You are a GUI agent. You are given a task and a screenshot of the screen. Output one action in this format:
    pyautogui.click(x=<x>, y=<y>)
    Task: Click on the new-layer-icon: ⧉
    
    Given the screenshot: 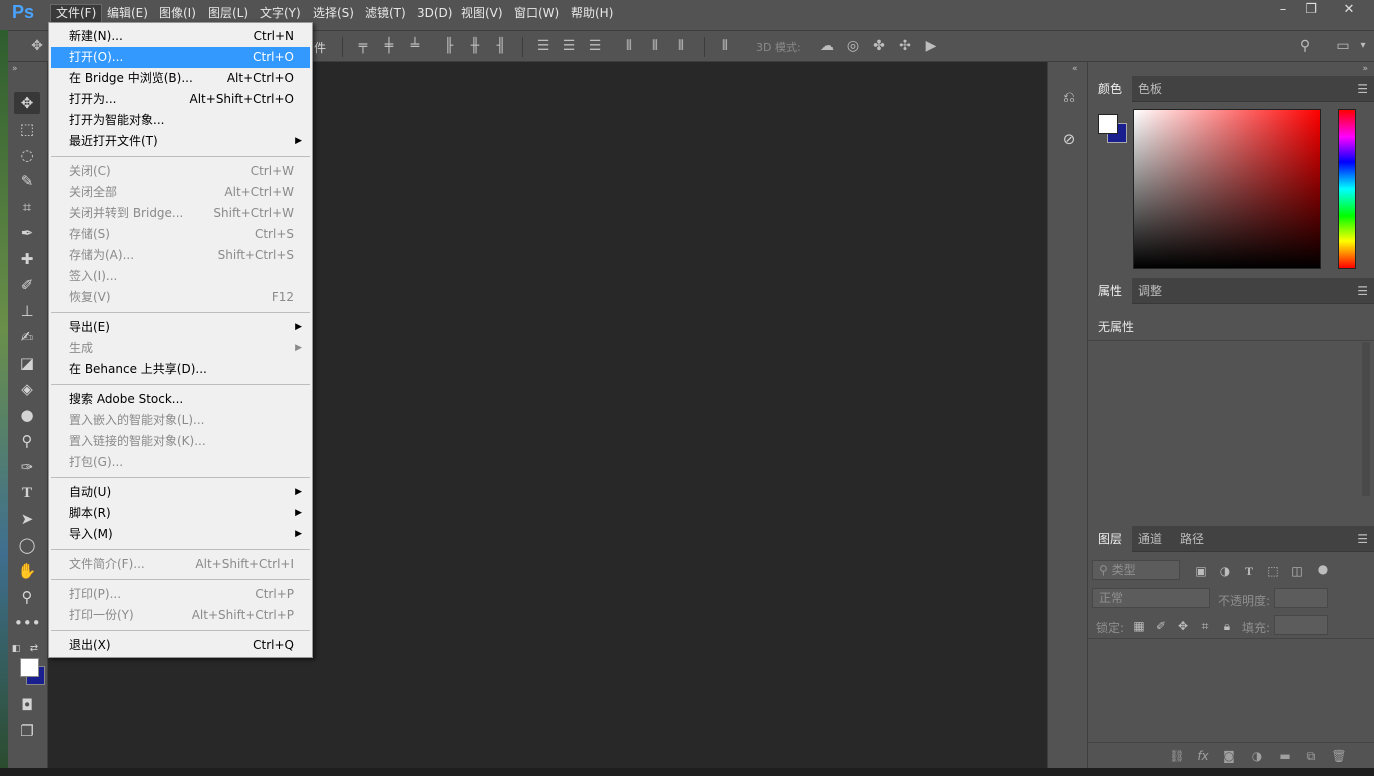 What is the action you would take?
    pyautogui.click(x=1311, y=756)
    